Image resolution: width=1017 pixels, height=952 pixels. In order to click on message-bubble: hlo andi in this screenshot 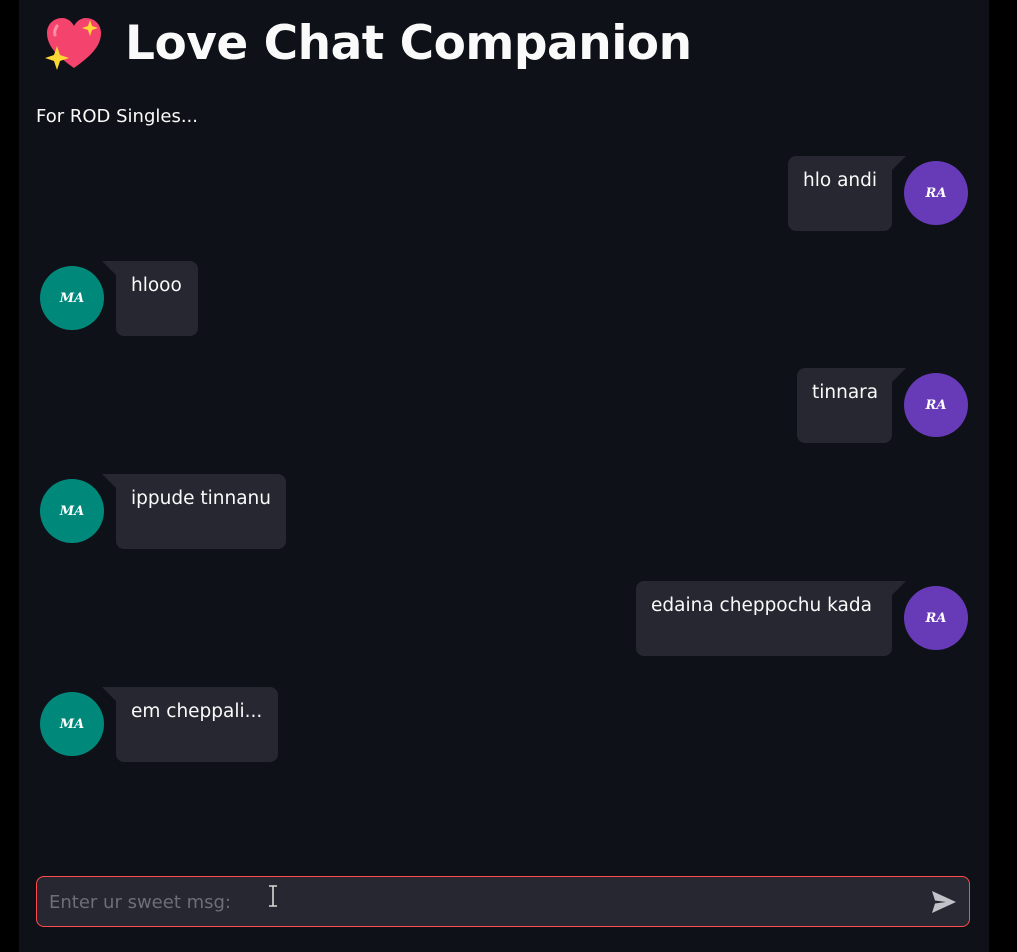, I will do `click(847, 193)`.